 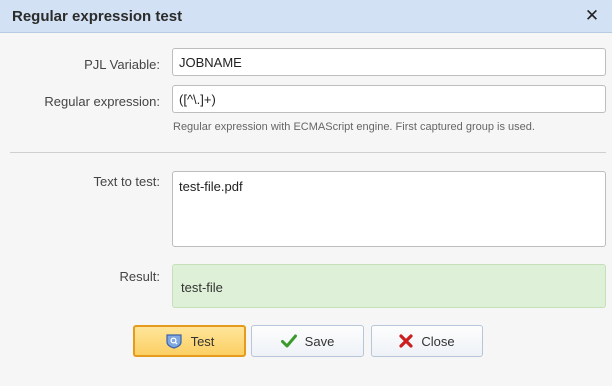 I want to click on text-to-test-field: test-file.pdf, so click(x=389, y=209).